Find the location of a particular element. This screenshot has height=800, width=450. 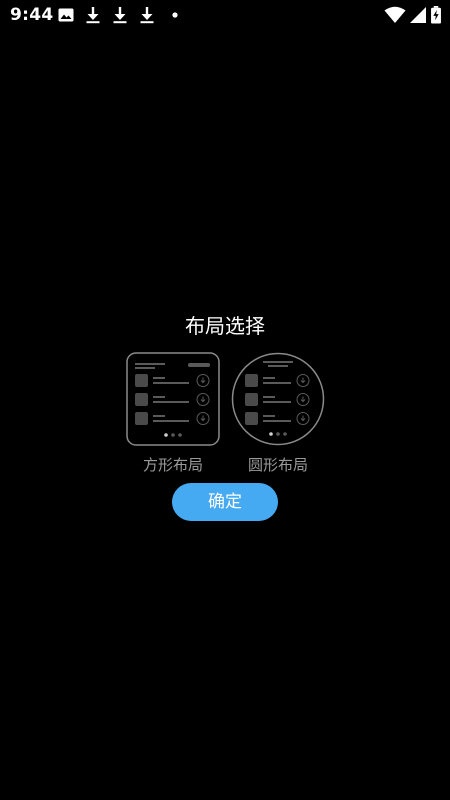

layout-select-title: 布局选择 is located at coordinates (225, 326).